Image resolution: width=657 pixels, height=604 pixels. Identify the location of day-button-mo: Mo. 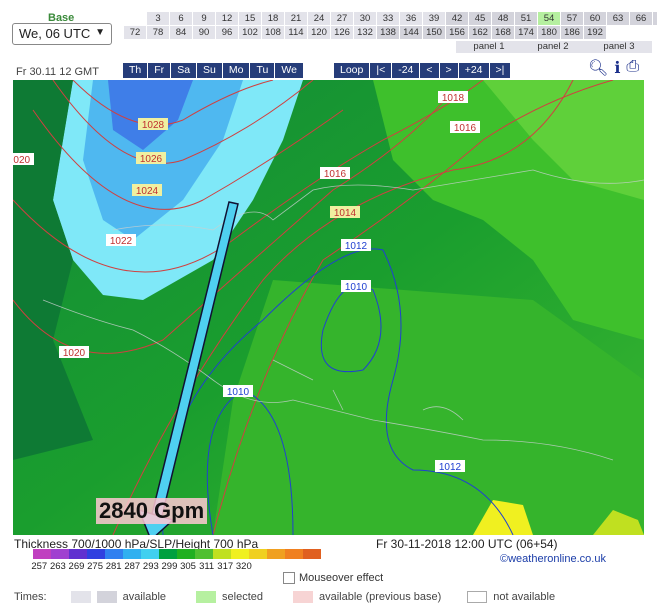
(236, 70).